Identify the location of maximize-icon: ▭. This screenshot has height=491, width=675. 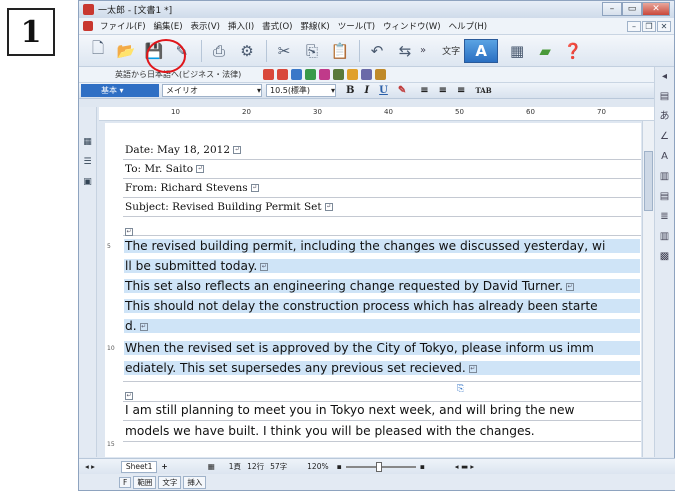
(632, 9).